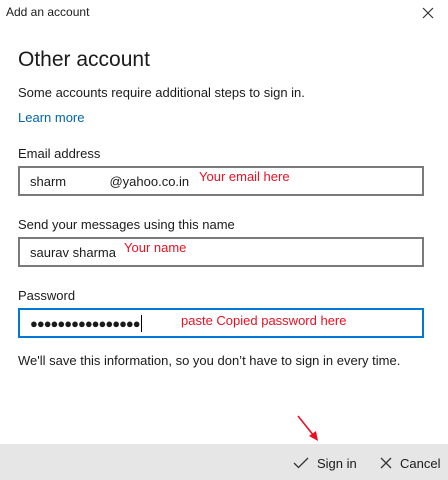 The image size is (448, 480). I want to click on close-button, so click(428, 13).